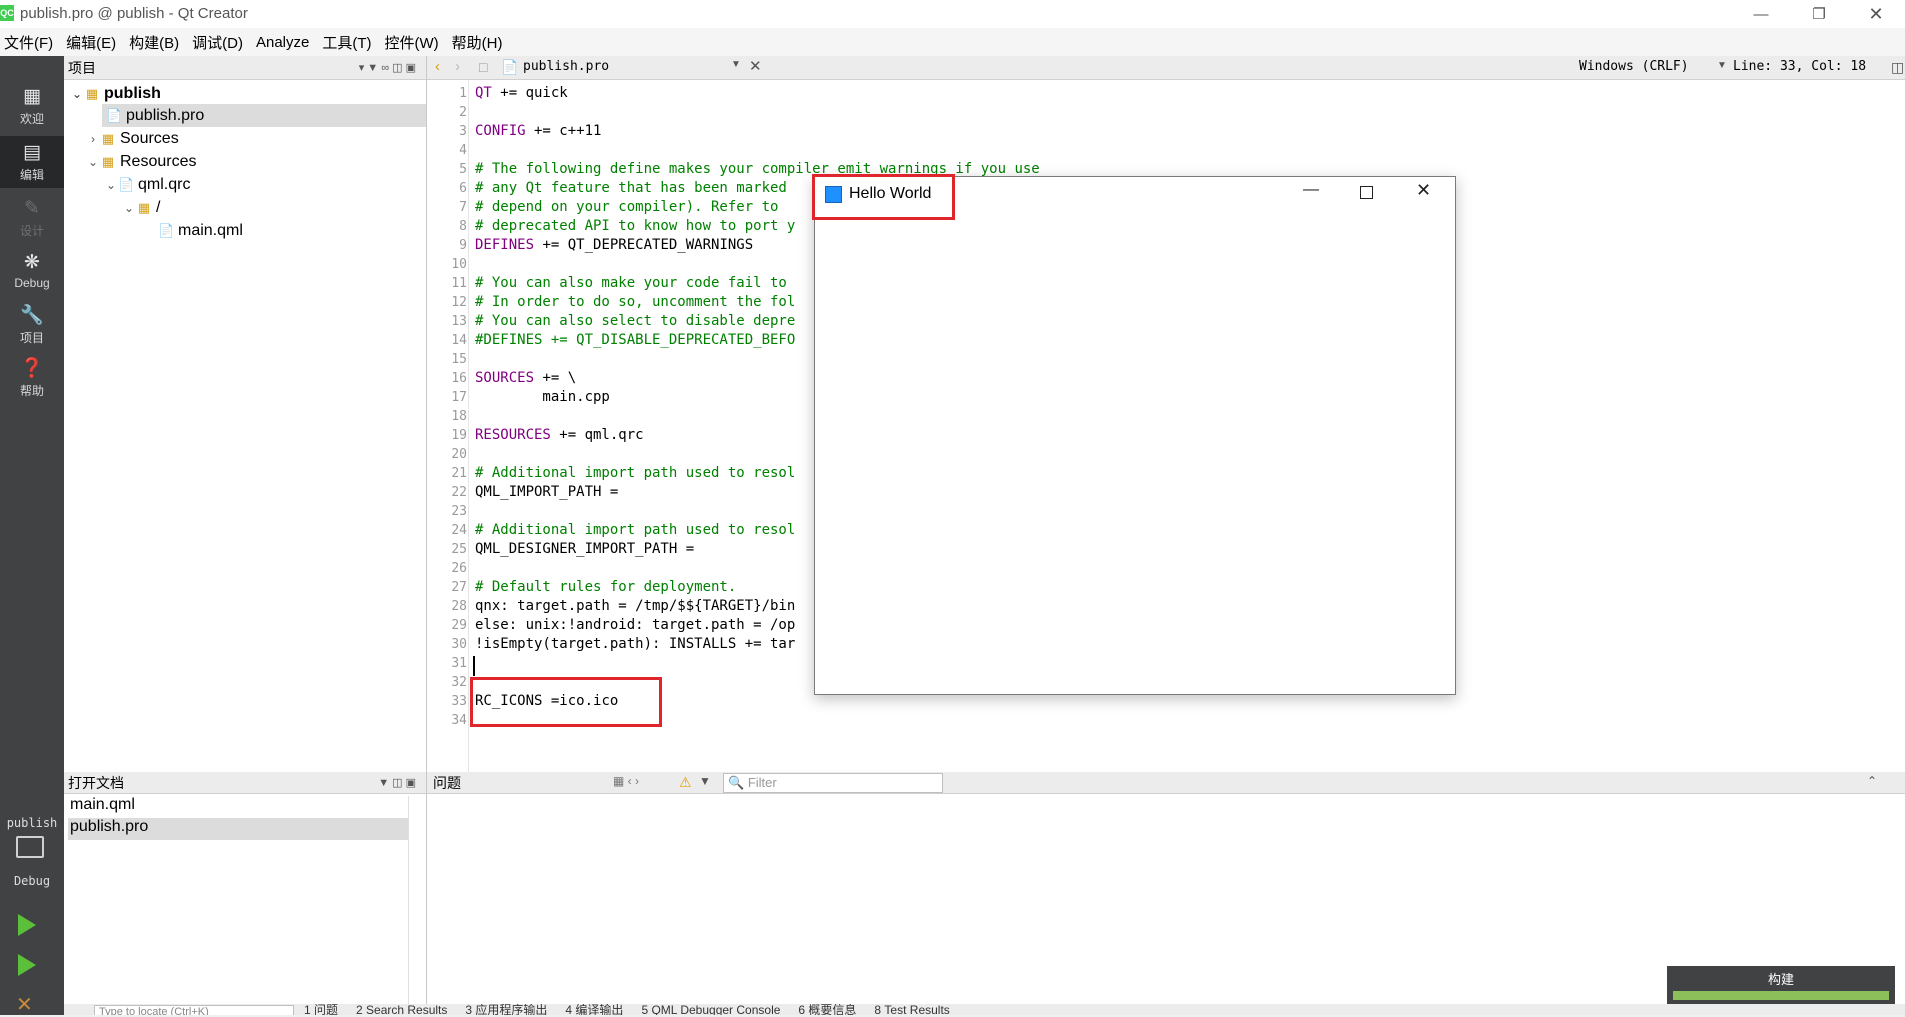  Describe the element at coordinates (631, 283) in the screenshot. I see `code-line: # You can also make your code fail to` at that location.